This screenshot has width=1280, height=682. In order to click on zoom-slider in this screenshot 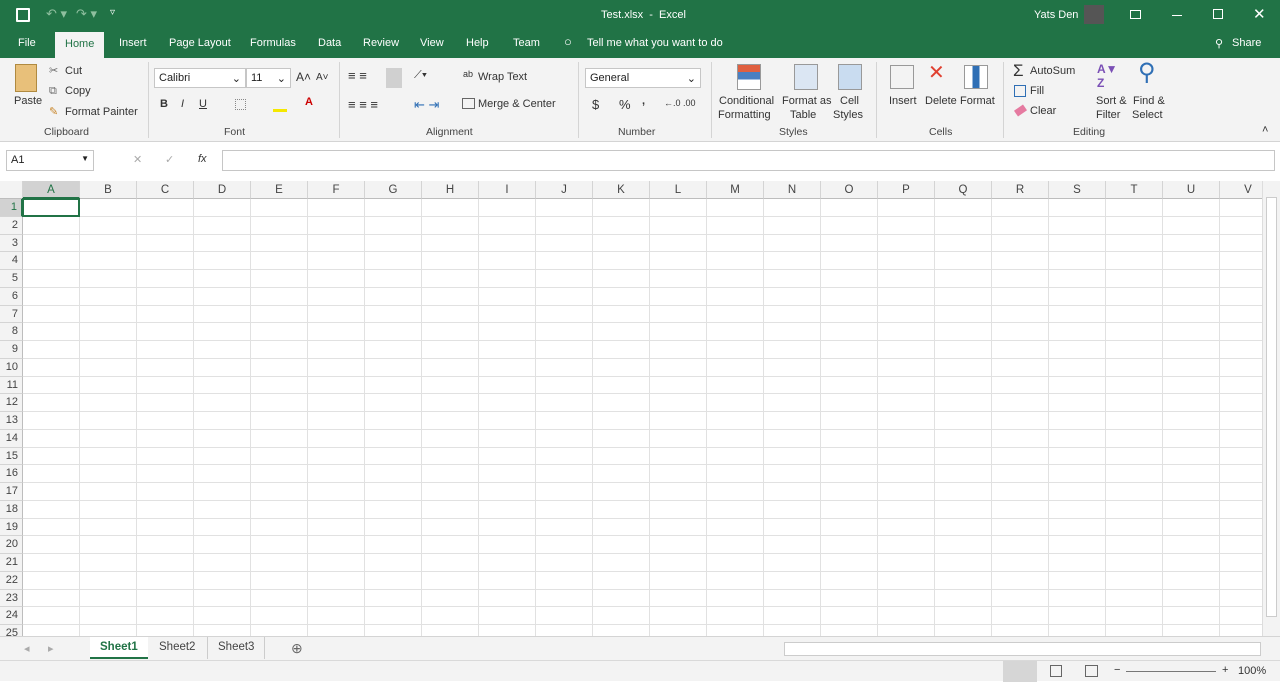, I will do `click(1171, 671)`.